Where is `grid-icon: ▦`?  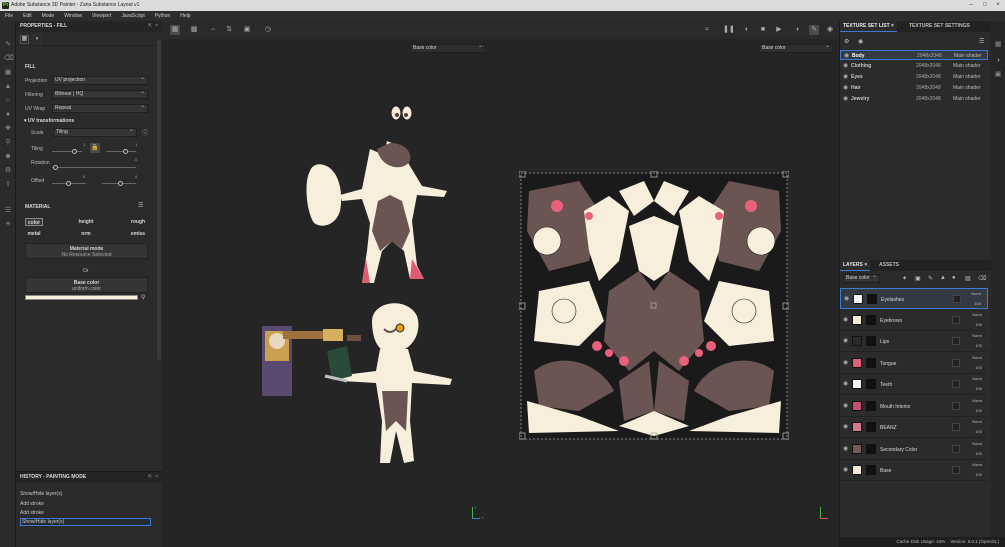 grid-icon: ▦ is located at coordinates (175, 30).